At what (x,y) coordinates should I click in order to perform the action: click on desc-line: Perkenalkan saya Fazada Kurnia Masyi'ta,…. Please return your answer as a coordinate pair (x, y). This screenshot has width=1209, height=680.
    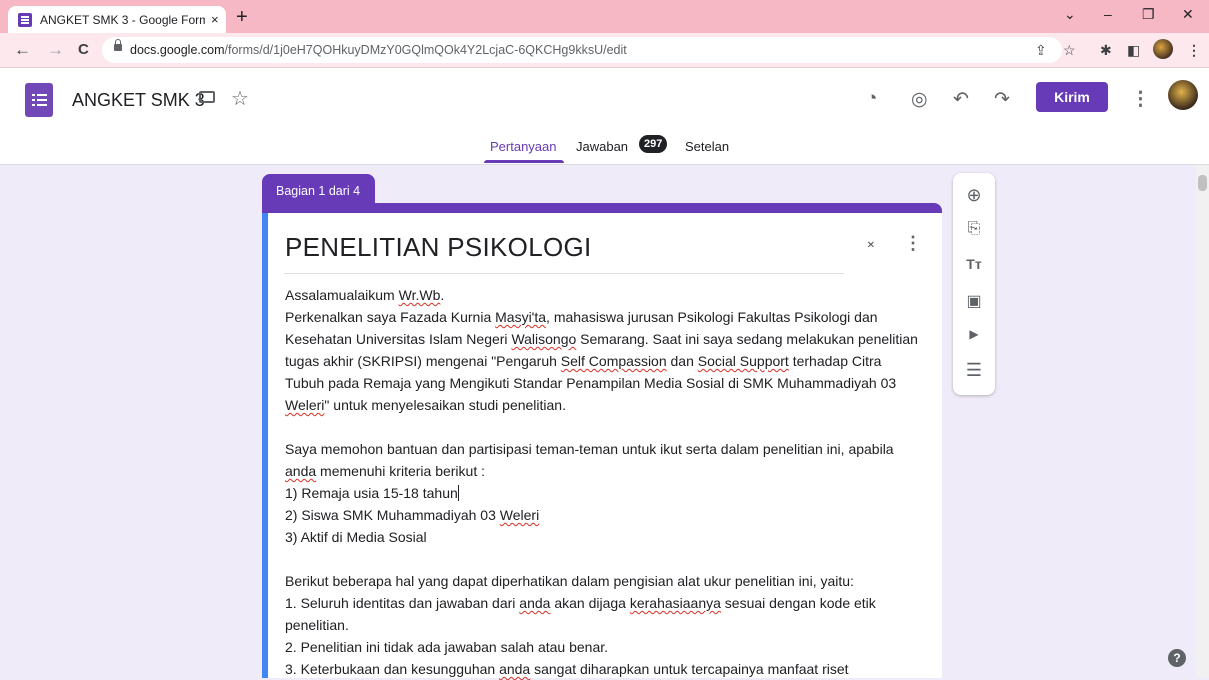
    Looking at the image, I should click on (581, 317).